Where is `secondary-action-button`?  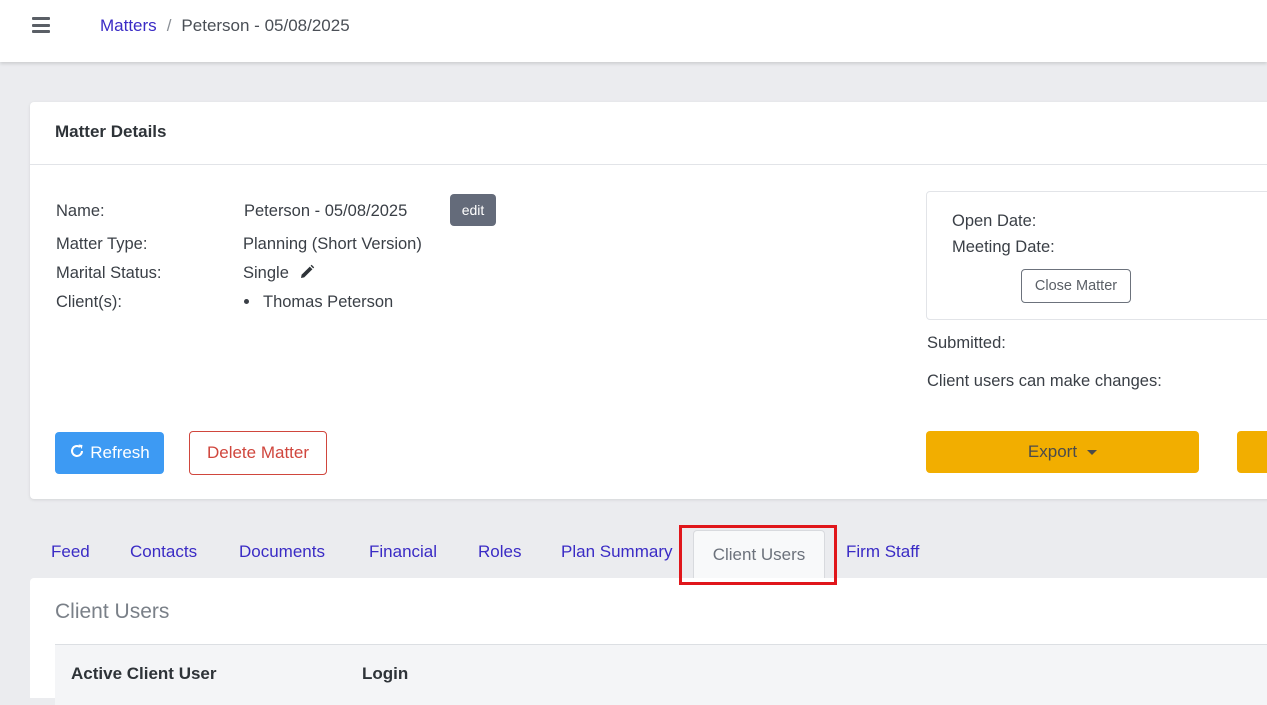 secondary-action-button is located at coordinates (1252, 452).